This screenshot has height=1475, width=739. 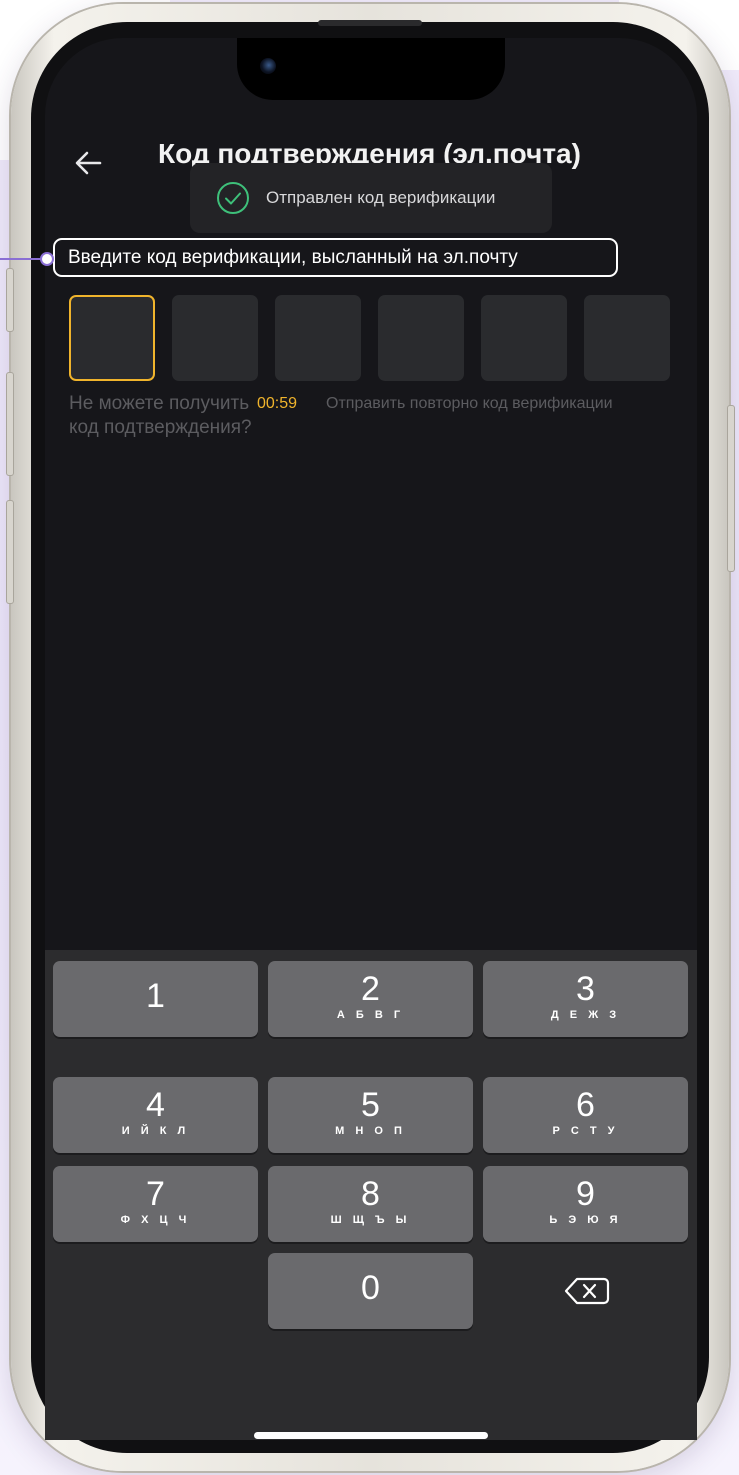 What do you see at coordinates (370, 1220) in the screenshot?
I see `key-letters: Ш Щ Ъ Ы` at bounding box center [370, 1220].